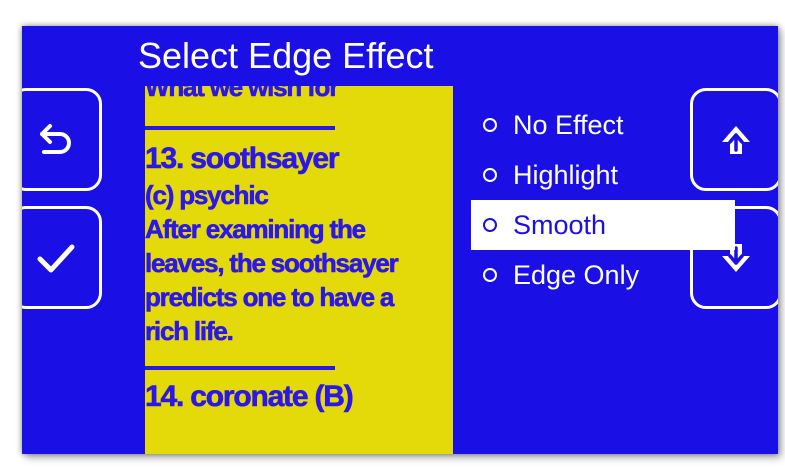 This screenshot has width=785, height=470. I want to click on option-edge-only: Edge Only, so click(603, 275).